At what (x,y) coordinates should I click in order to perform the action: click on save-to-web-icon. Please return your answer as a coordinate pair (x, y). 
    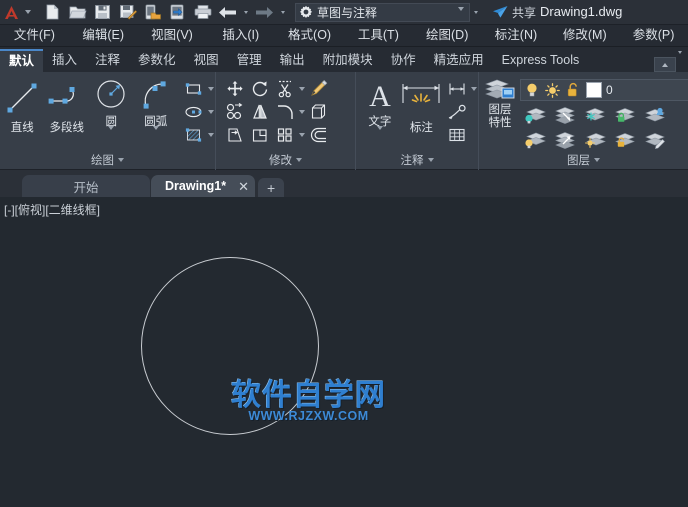
    Looking at the image, I should click on (177, 12).